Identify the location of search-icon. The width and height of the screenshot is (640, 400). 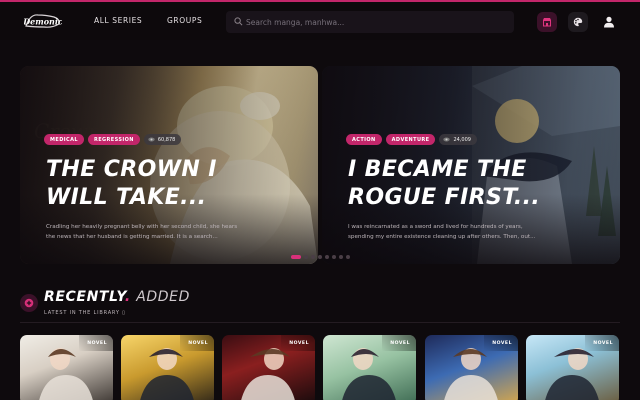
(238, 21).